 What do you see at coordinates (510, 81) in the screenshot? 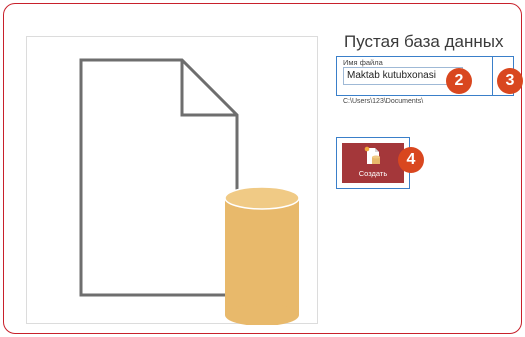
I see `callout-badge-3: 3` at bounding box center [510, 81].